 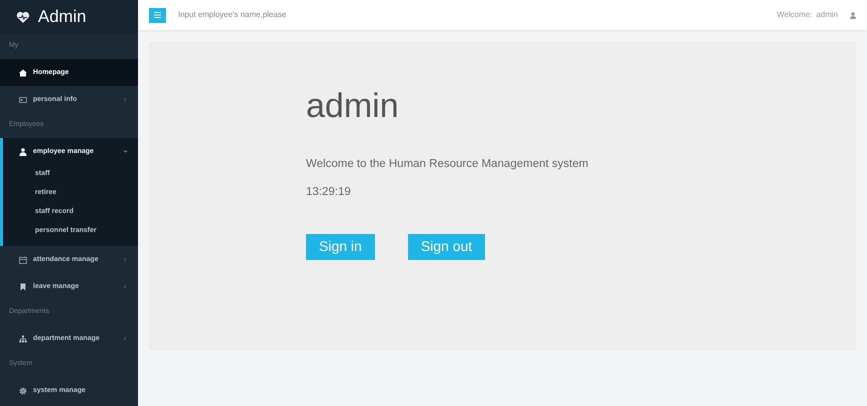 What do you see at coordinates (448, 164) in the screenshot?
I see `welcome-message: Welcome to the Human Resource Management system` at bounding box center [448, 164].